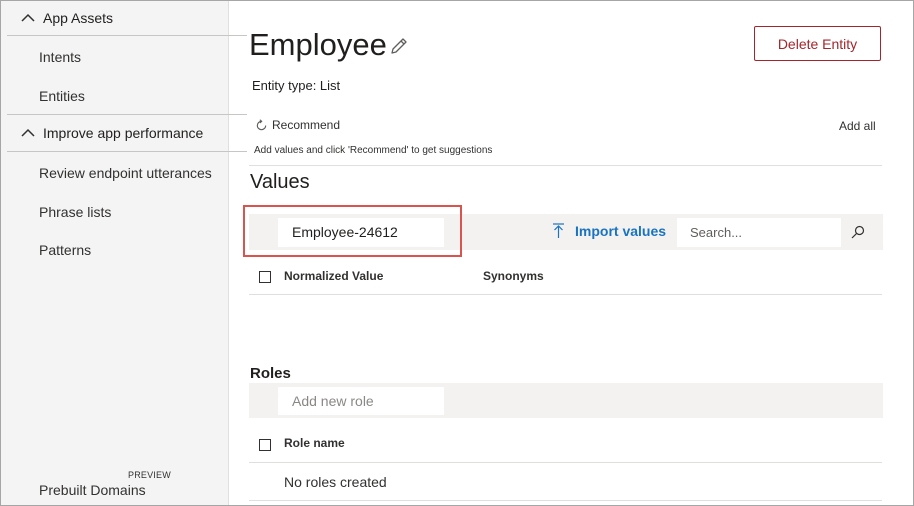 The height and width of the screenshot is (506, 914). What do you see at coordinates (78, 18) in the screenshot?
I see `sidebar-section-title: App Assets` at bounding box center [78, 18].